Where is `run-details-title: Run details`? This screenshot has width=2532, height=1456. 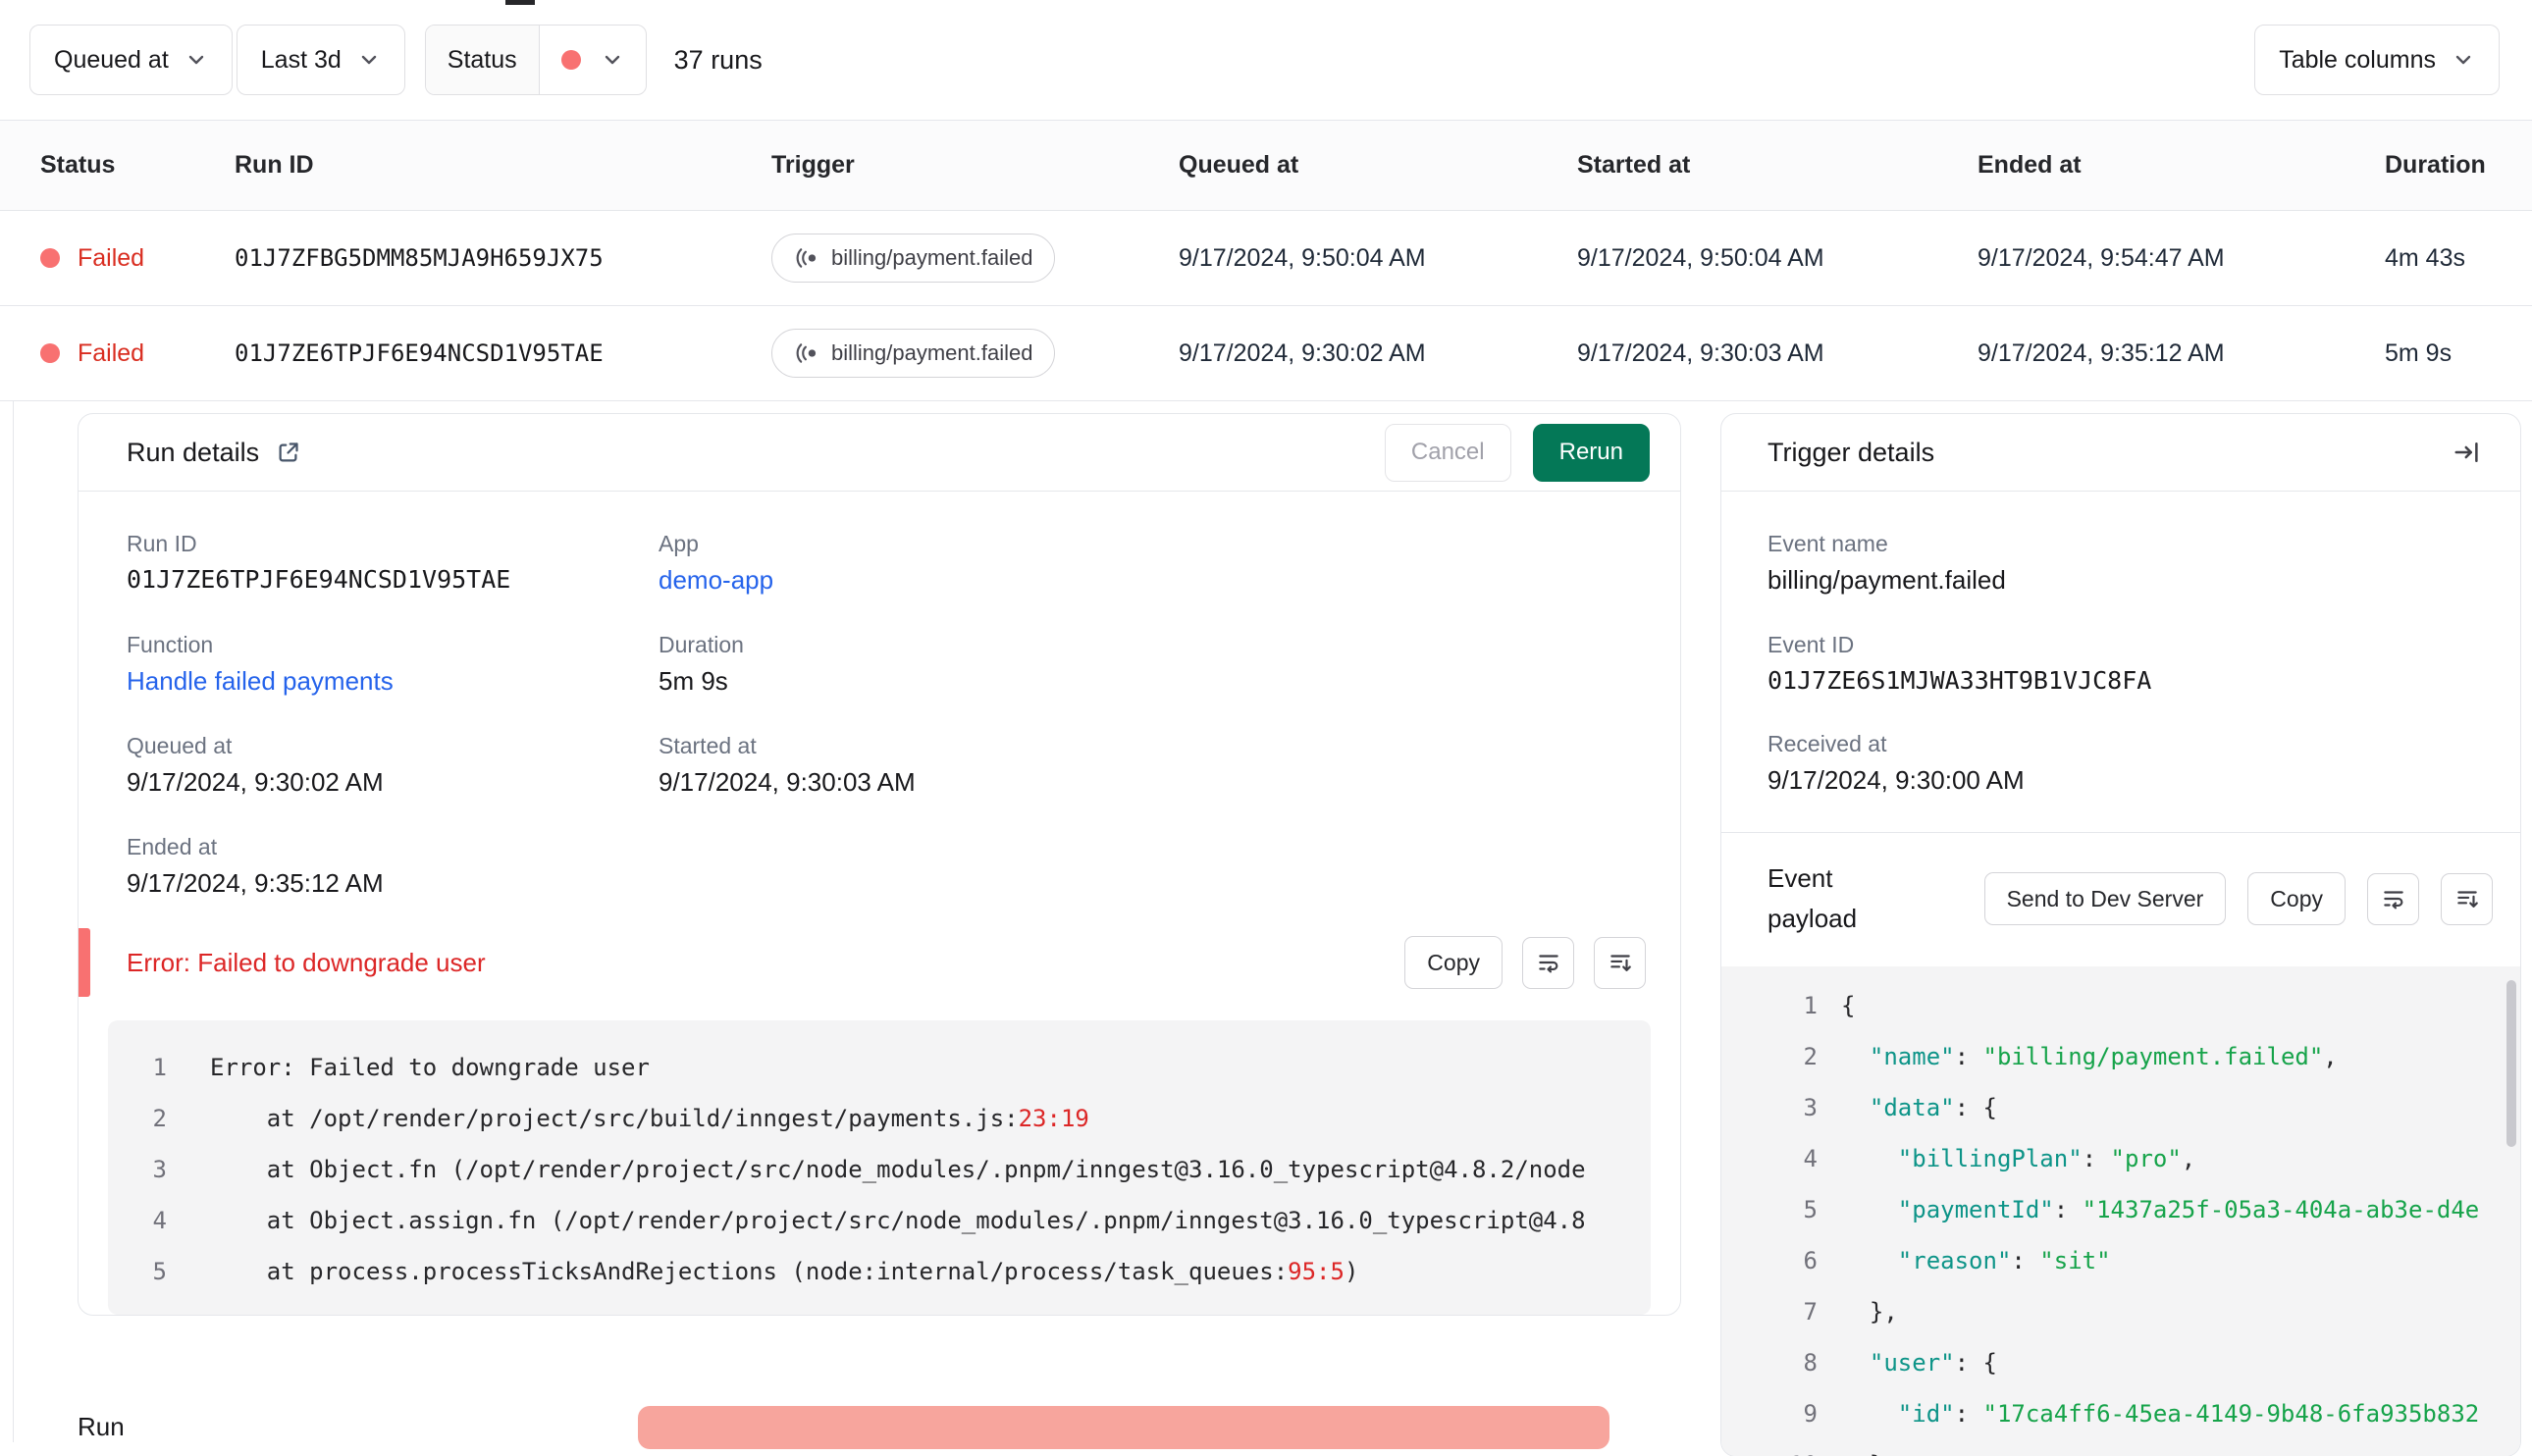
run-details-title: Run details is located at coordinates (214, 453).